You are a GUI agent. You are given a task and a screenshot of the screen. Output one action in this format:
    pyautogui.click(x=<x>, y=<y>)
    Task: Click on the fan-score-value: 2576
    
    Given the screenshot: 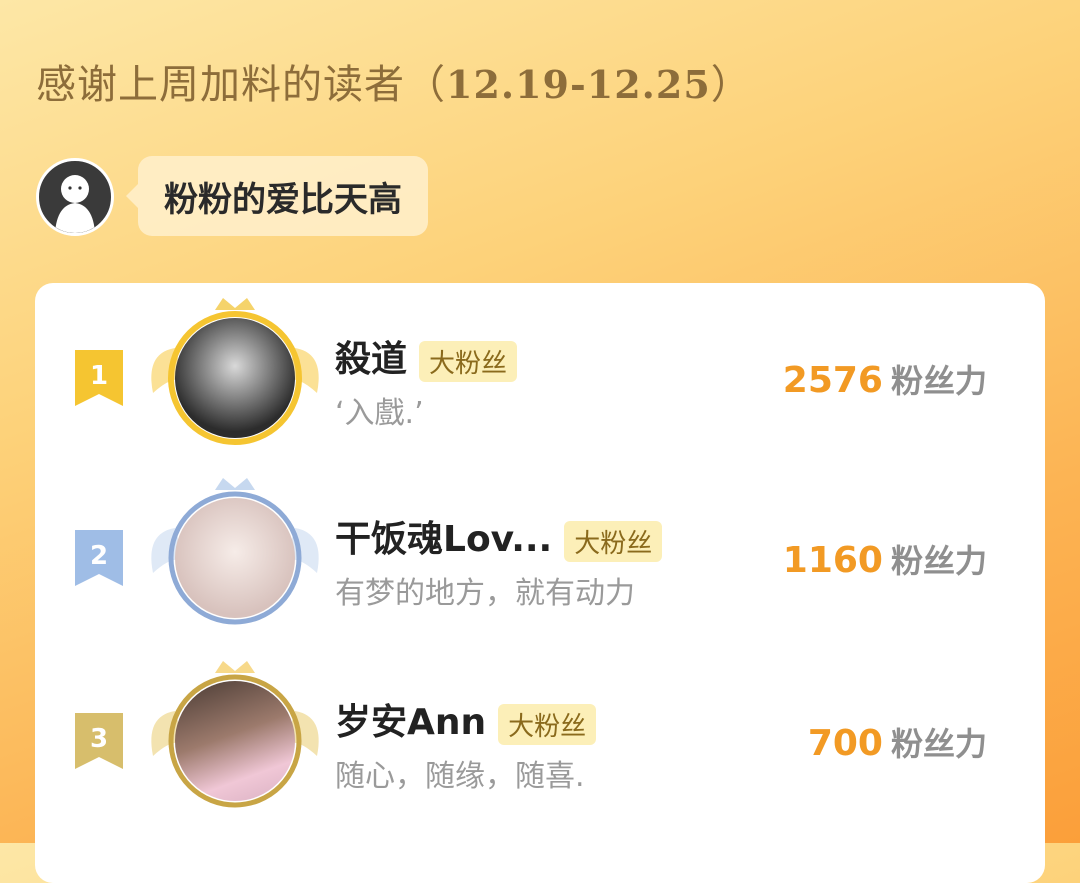 What is the action you would take?
    pyautogui.click(x=832, y=380)
    